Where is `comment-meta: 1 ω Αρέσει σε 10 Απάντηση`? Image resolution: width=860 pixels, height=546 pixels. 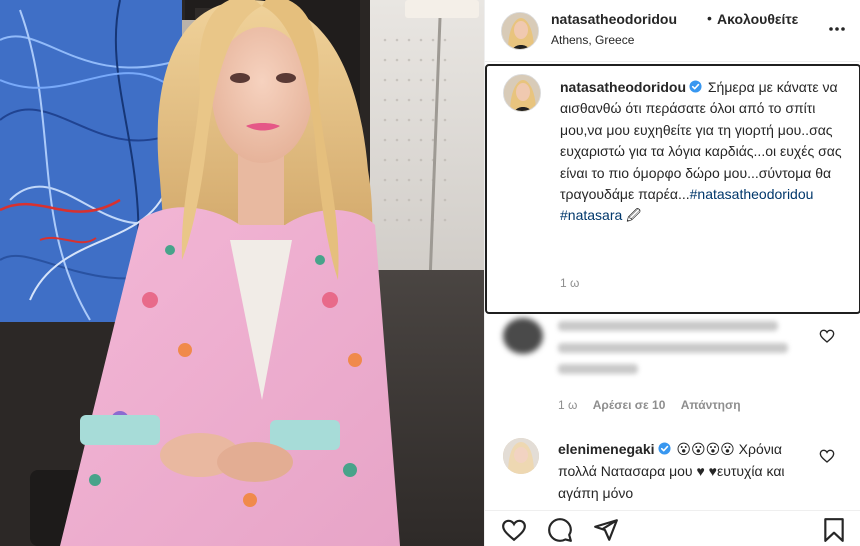 comment-meta: 1 ω Αρέσει σε 10 Απάντηση is located at coordinates (649, 405).